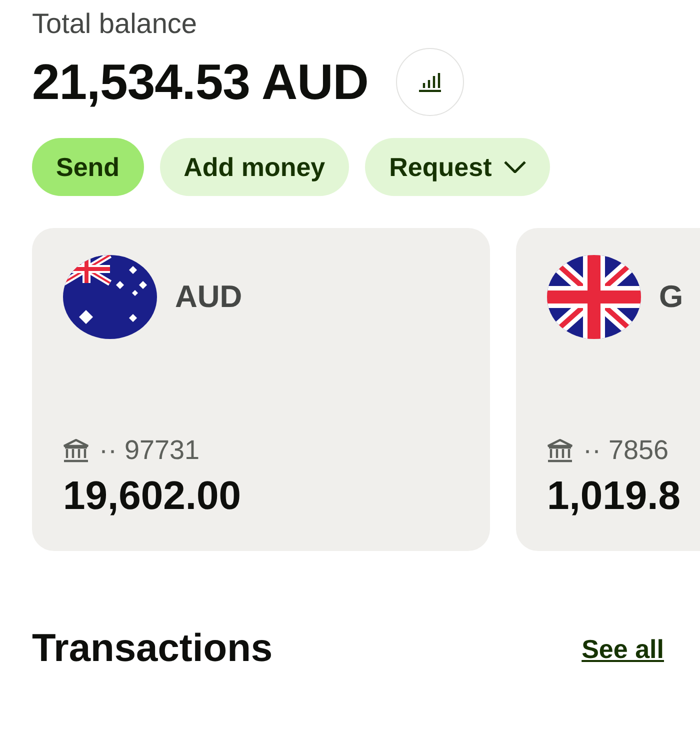  I want to click on balance-amount: 21,534.53 AUD, so click(200, 82).